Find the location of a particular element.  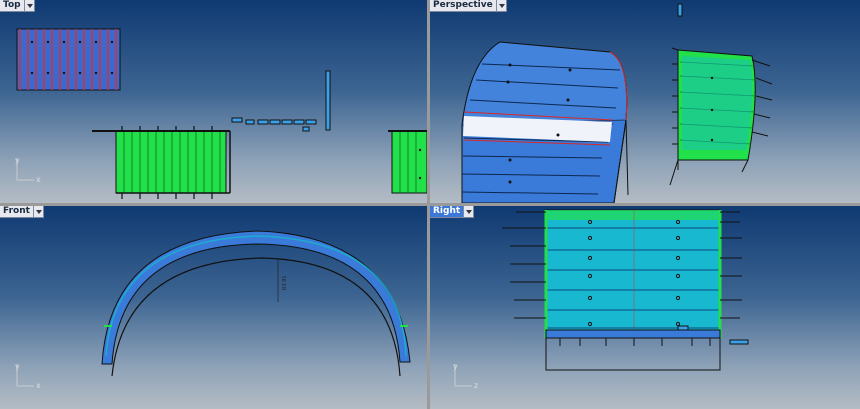

perspective-green-section is located at coordinates (721, 94).